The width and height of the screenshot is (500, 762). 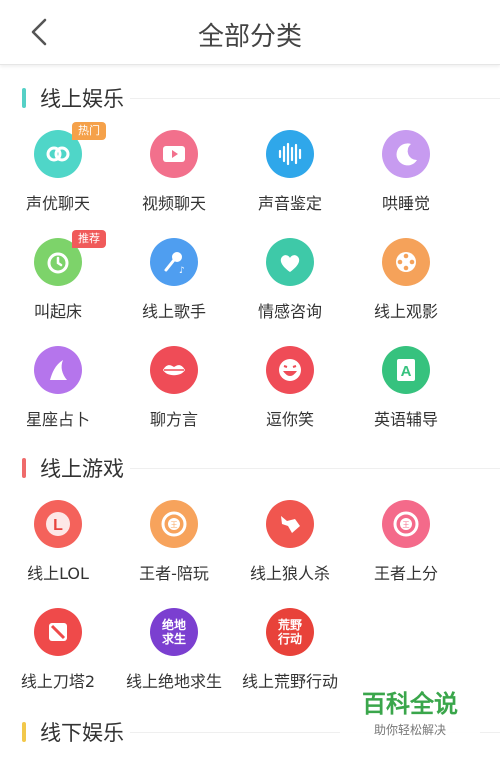 I want to click on laughing-face-icon, so click(x=290, y=370).